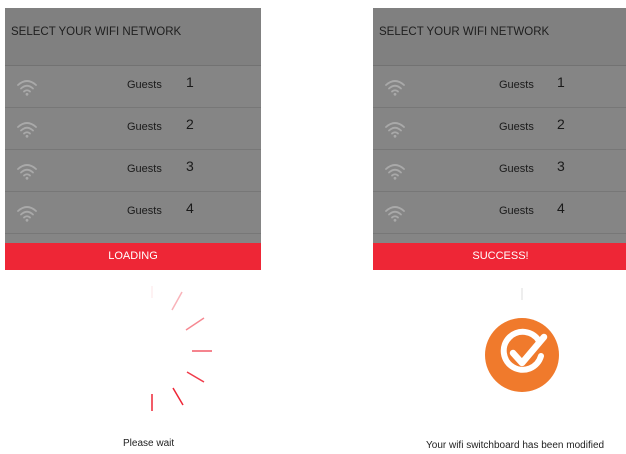 This screenshot has height=454, width=626. I want to click on loading-caption: Please wait, so click(149, 443).